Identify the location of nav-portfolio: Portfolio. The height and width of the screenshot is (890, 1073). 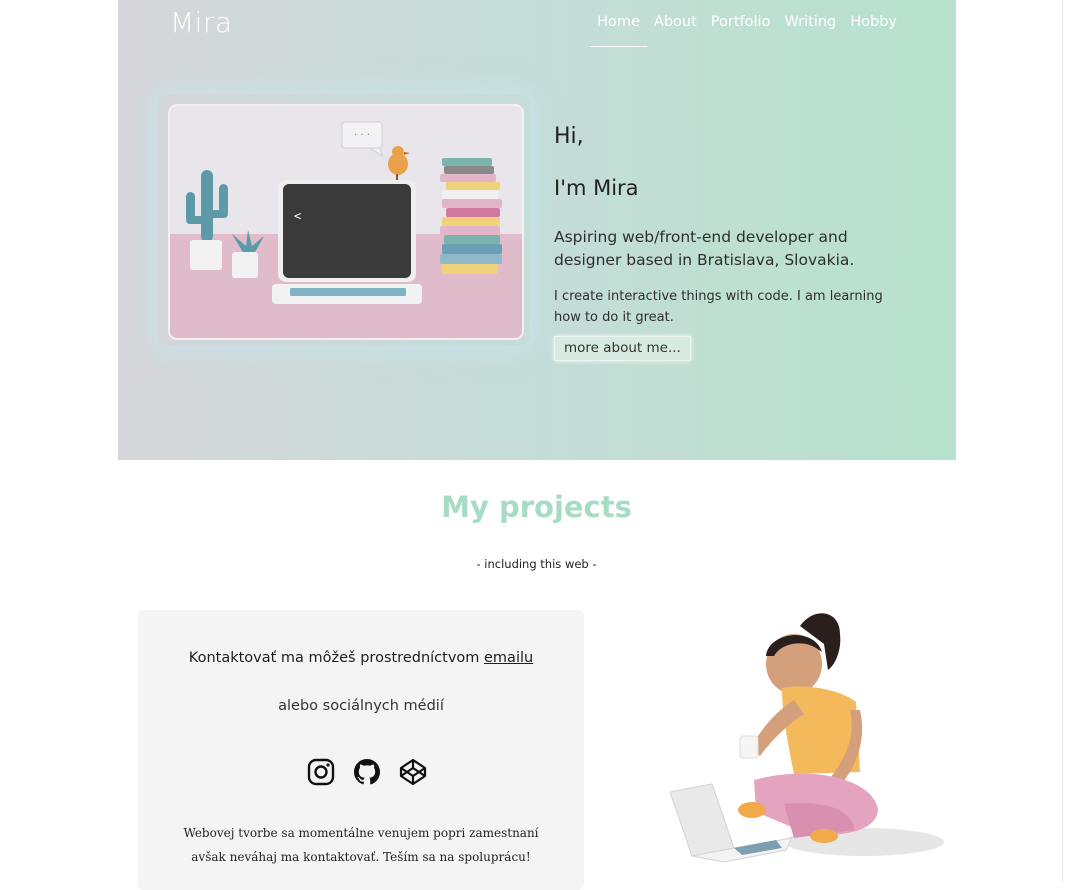
(741, 30).